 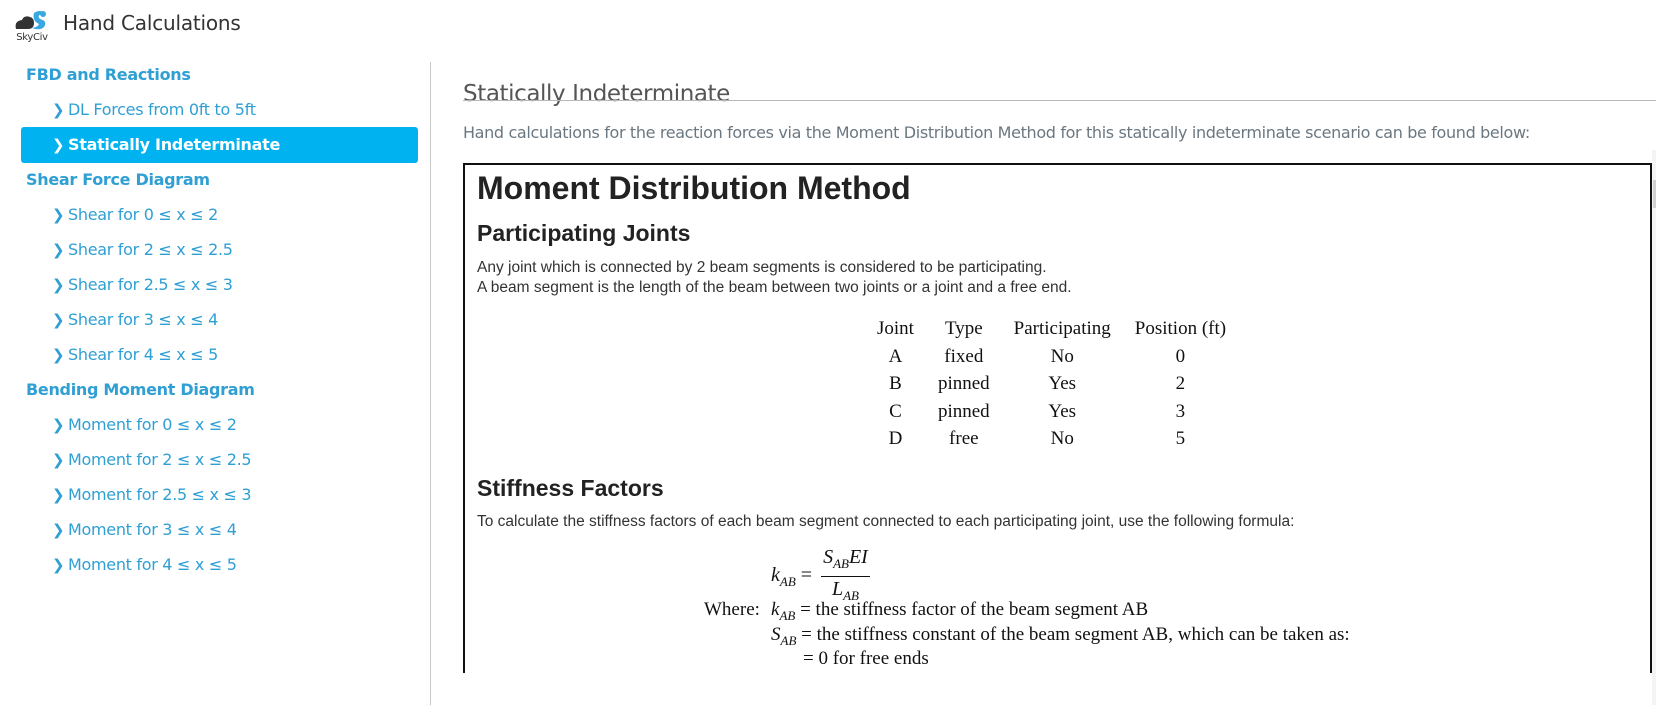 What do you see at coordinates (152, 564) in the screenshot?
I see `sidebar-item-label: Moment for 4 ≤ x ≤ 5` at bounding box center [152, 564].